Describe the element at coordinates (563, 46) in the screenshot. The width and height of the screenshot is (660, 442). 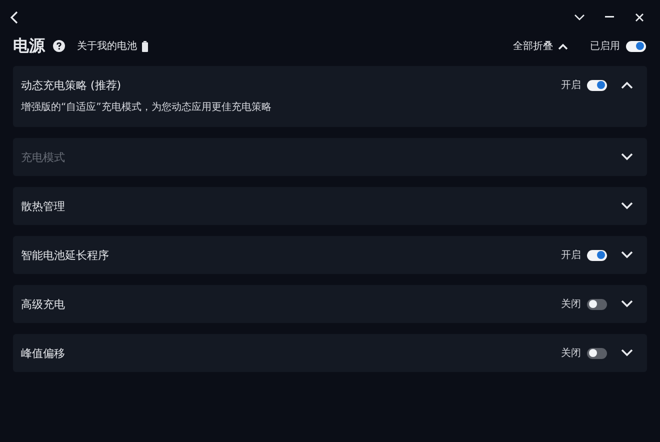
I see `chevron-up-icon` at that location.